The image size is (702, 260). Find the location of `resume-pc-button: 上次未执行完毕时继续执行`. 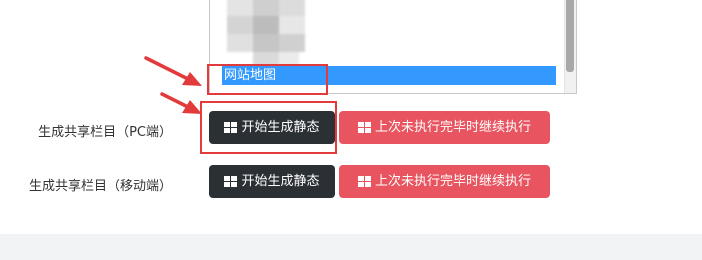

resume-pc-button: 上次未执行完毕时继续执行 is located at coordinates (444, 127).